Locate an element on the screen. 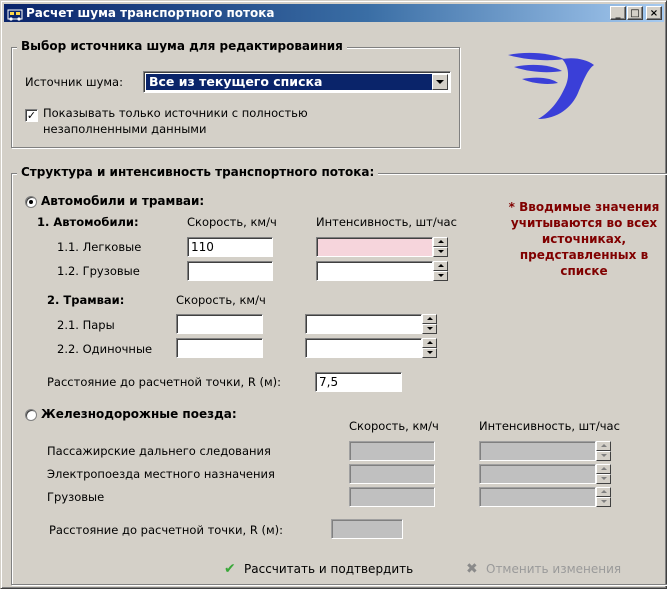  auto-tram-radio is located at coordinates (31, 202).